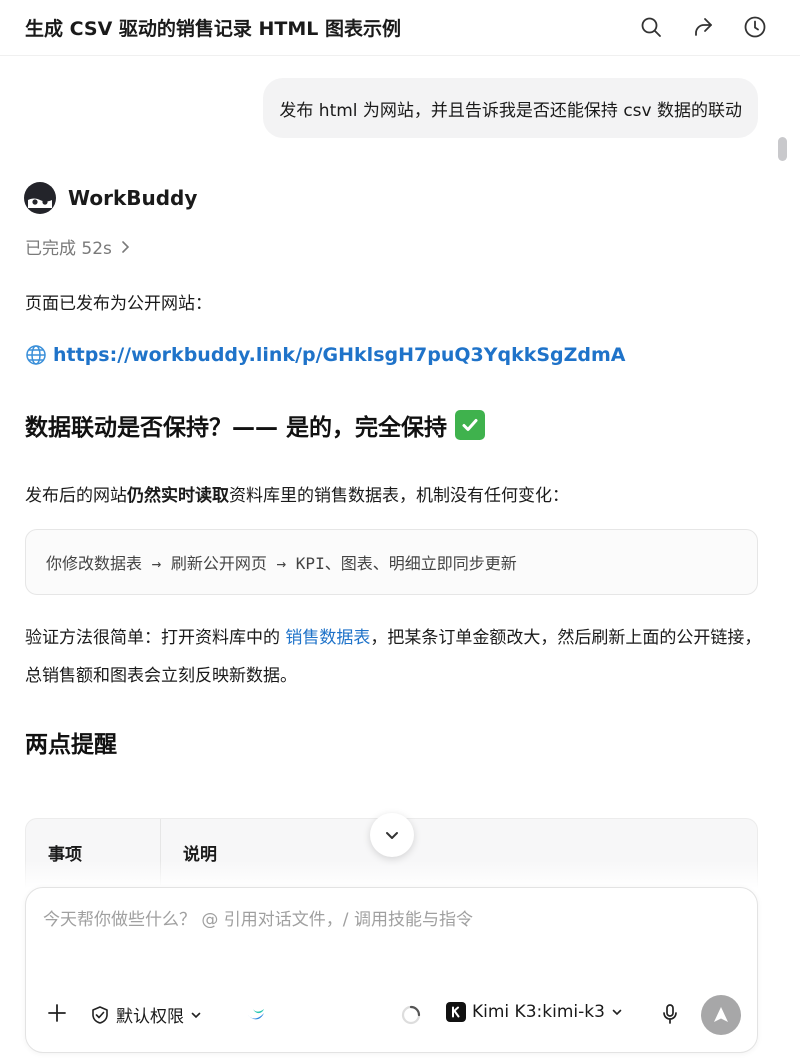  What do you see at coordinates (118, 304) in the screenshot?
I see `paragraph-published: 页面已发布为公开网站：` at bounding box center [118, 304].